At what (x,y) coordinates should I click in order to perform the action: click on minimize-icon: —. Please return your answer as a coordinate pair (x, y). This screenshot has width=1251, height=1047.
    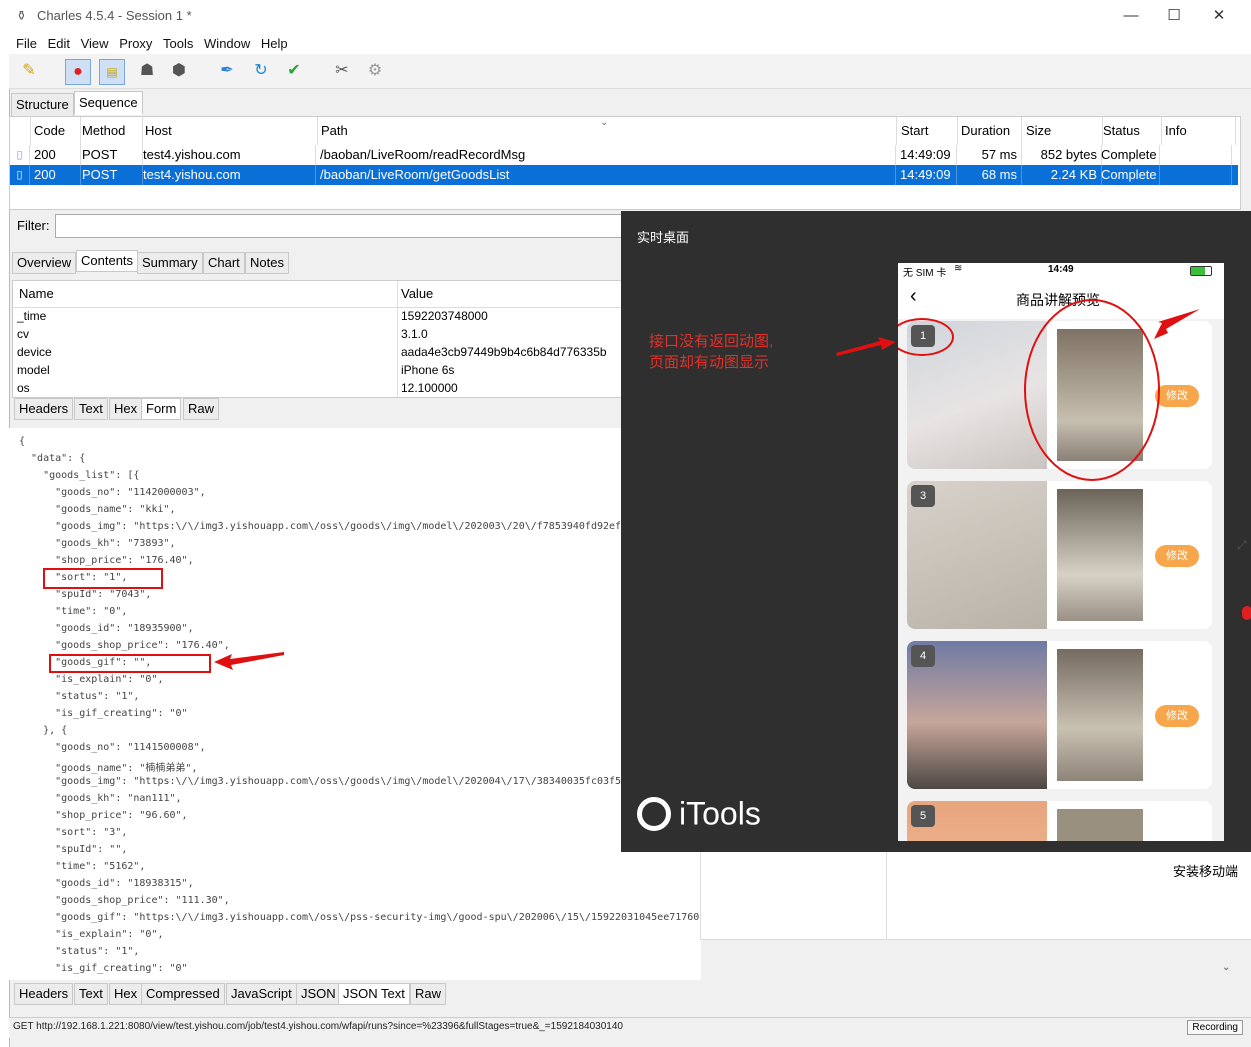
    Looking at the image, I should click on (1131, 16).